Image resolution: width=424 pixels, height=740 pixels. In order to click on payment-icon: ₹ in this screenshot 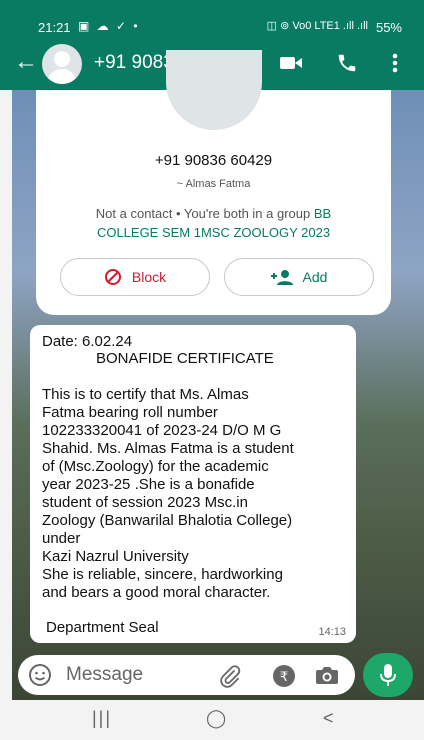, I will do `click(284, 678)`.